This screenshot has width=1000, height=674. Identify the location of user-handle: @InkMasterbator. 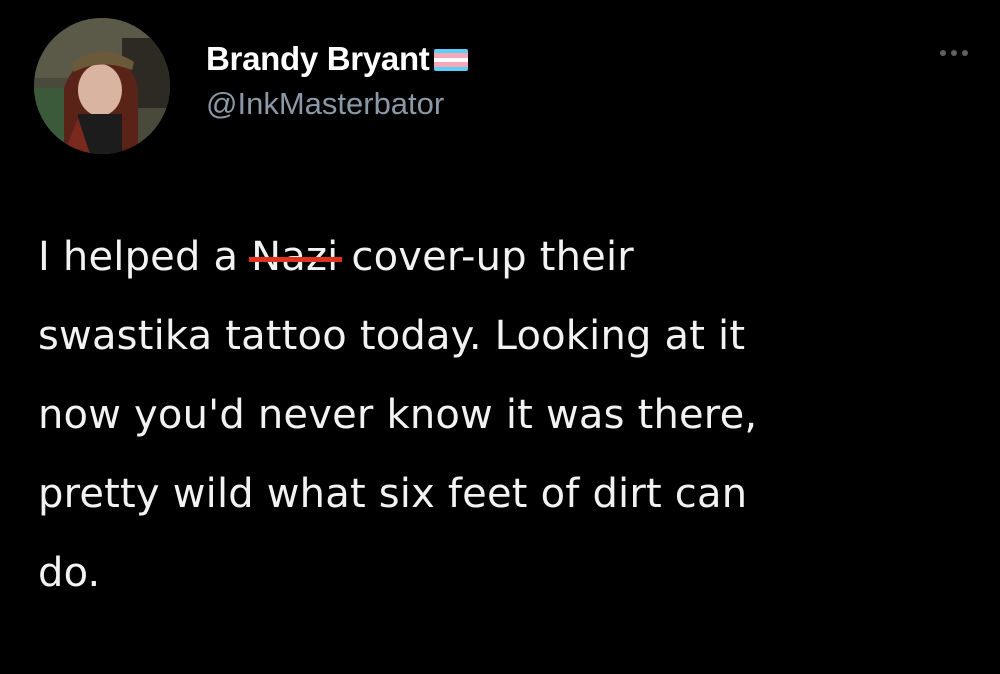
(337, 104).